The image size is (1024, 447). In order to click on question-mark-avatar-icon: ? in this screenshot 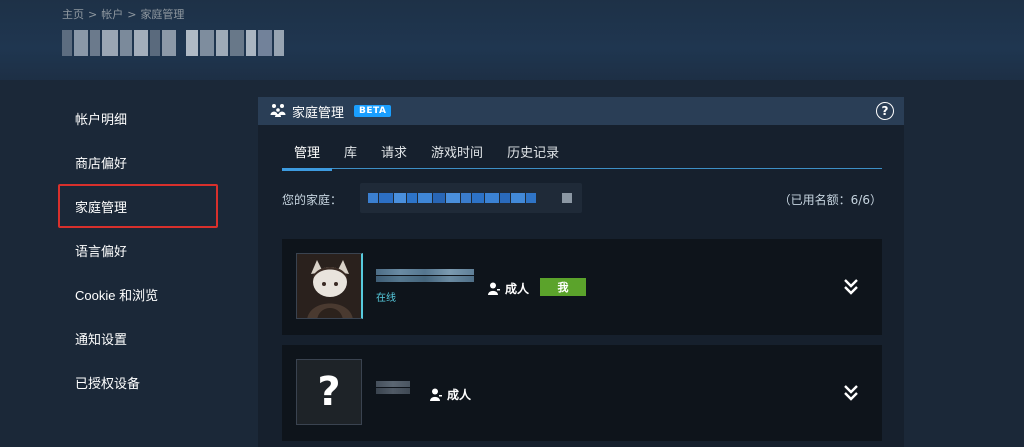, I will do `click(329, 392)`.